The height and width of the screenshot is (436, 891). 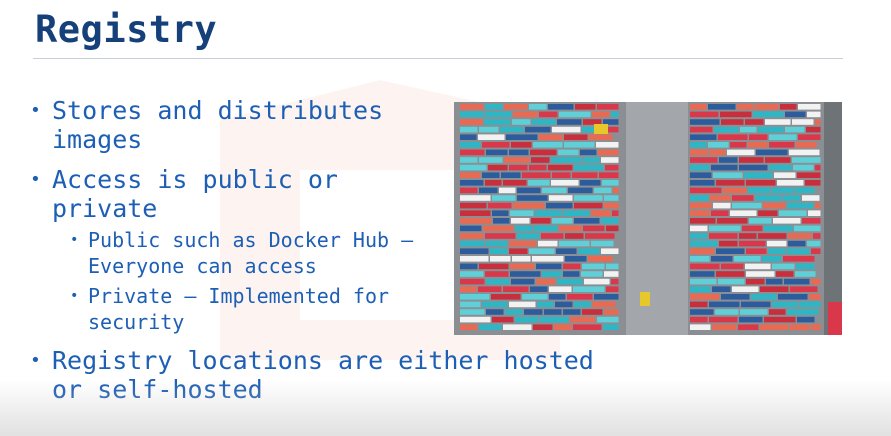 What do you see at coordinates (438, 58) in the screenshot?
I see `title-divider` at bounding box center [438, 58].